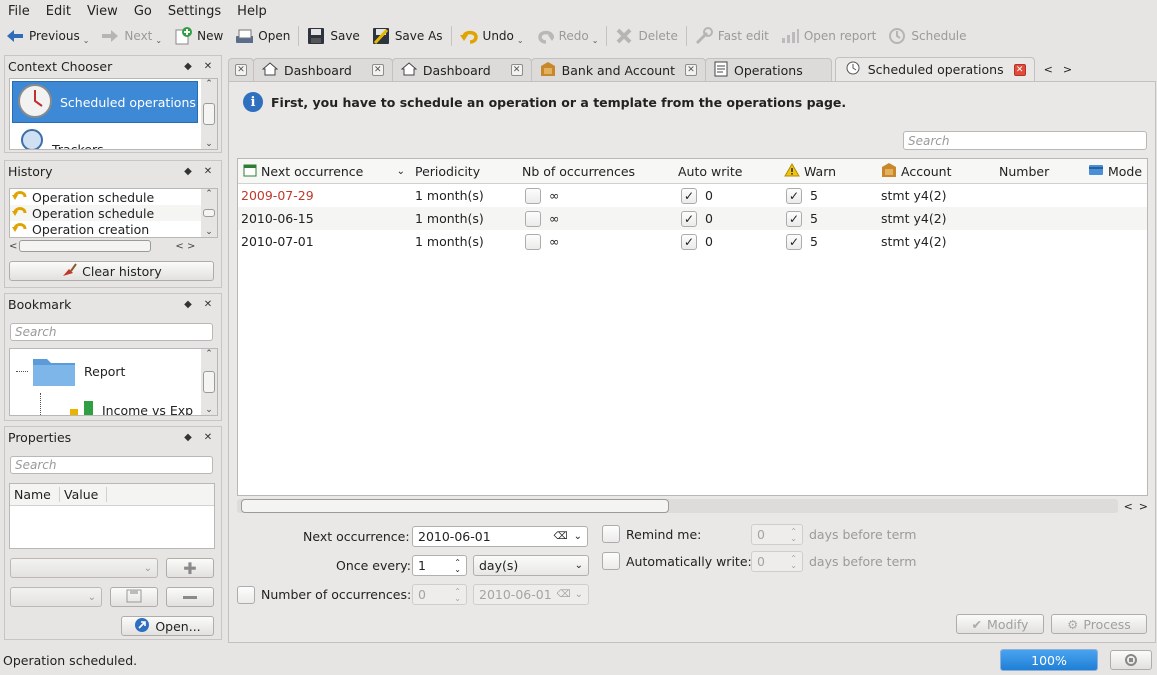 Image resolution: width=1157 pixels, height=675 pixels. Describe the element at coordinates (113, 197) in the screenshot. I see `list-item: Operation schedule` at that location.